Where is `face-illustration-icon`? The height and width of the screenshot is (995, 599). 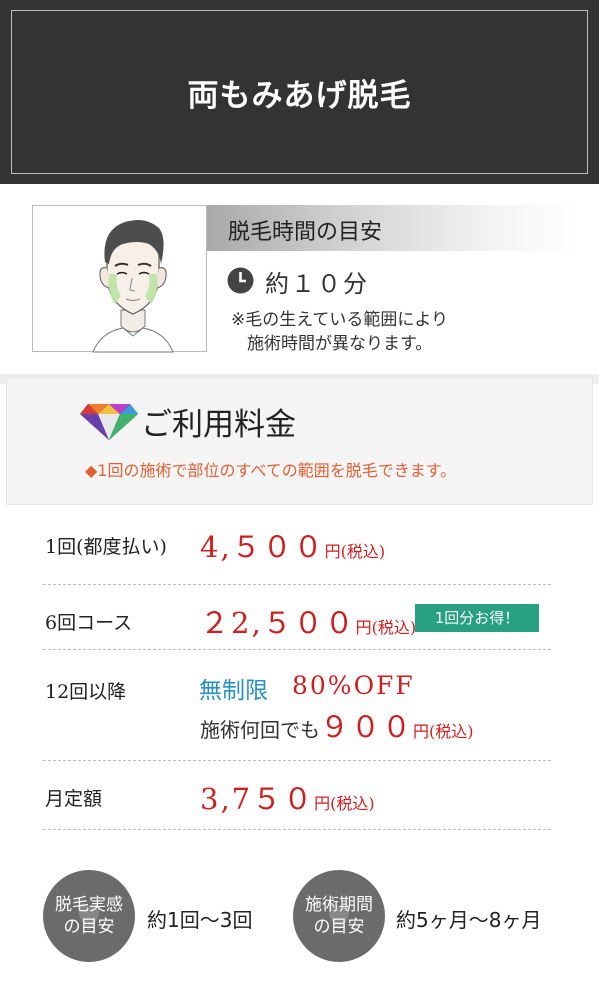
face-illustration-icon is located at coordinates (133, 286).